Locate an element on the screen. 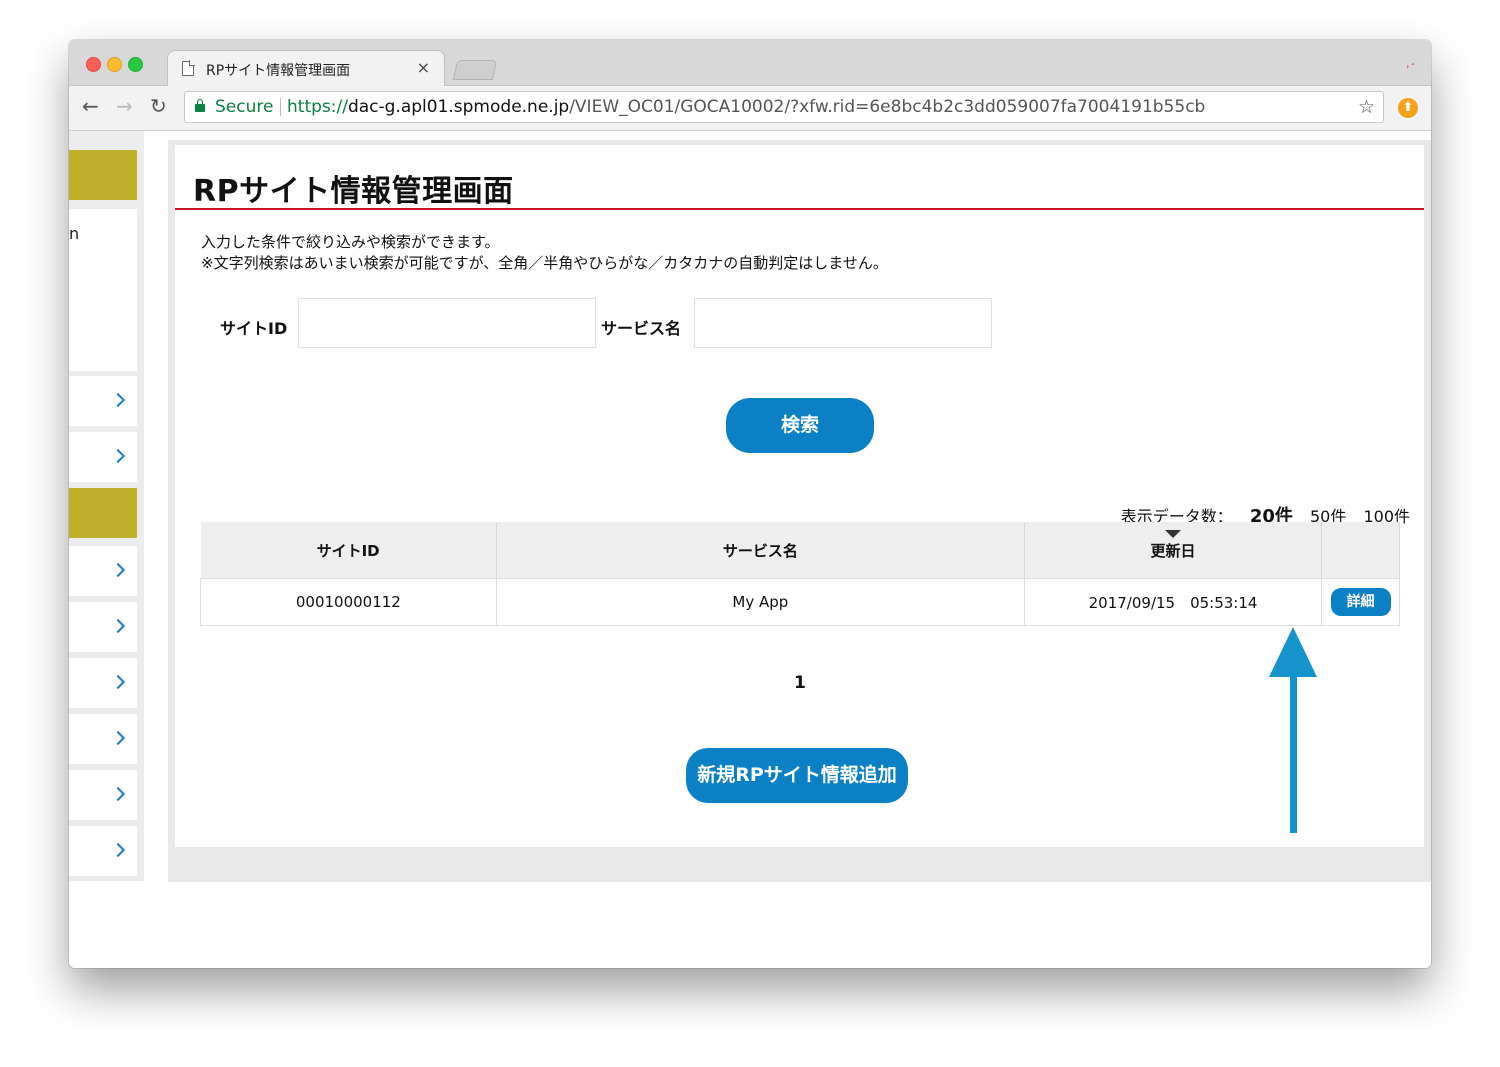 This screenshot has height=1067, width=1500. detail-button: 詳細 is located at coordinates (1360, 602).